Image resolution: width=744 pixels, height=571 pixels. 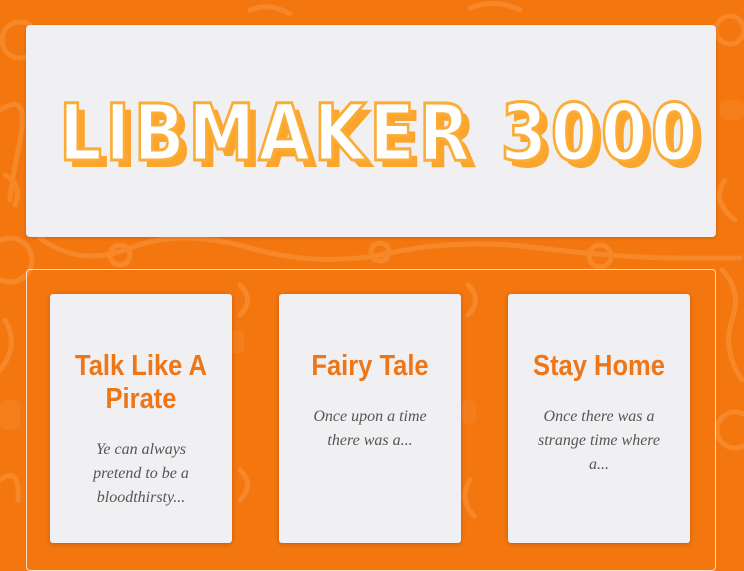 I want to click on story-card-title: Stay Home, so click(x=599, y=366).